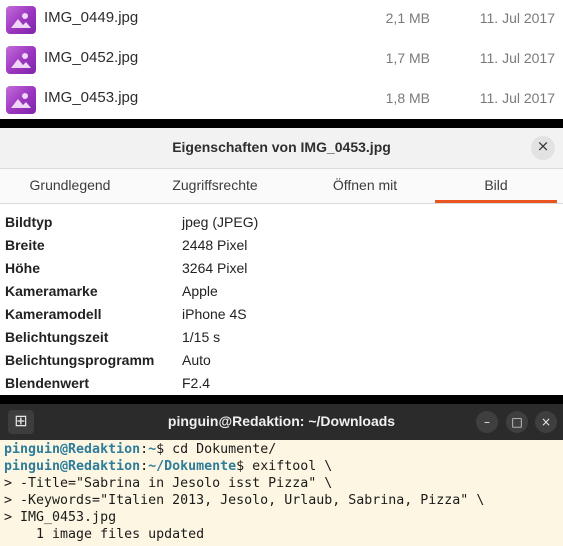  Describe the element at coordinates (29, 222) in the screenshot. I see `property-key: Bildtyp` at that location.